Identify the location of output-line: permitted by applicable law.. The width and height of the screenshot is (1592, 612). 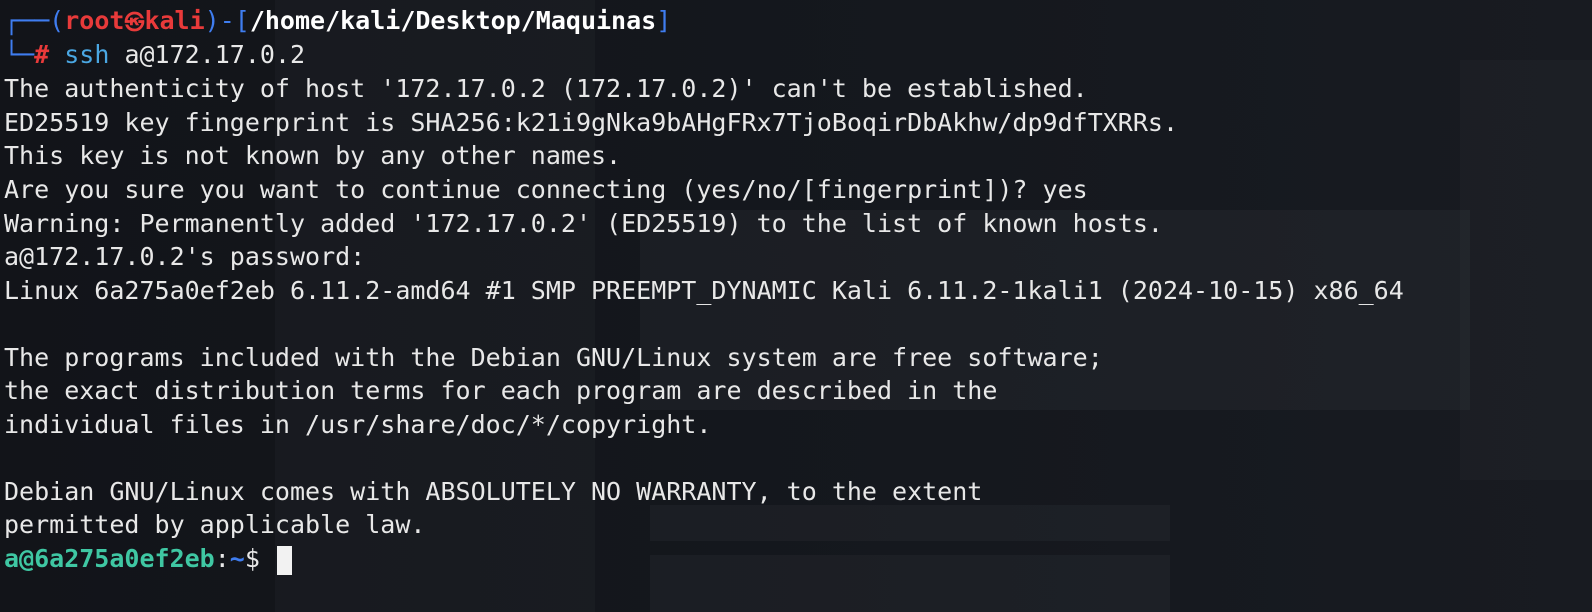
(215, 524).